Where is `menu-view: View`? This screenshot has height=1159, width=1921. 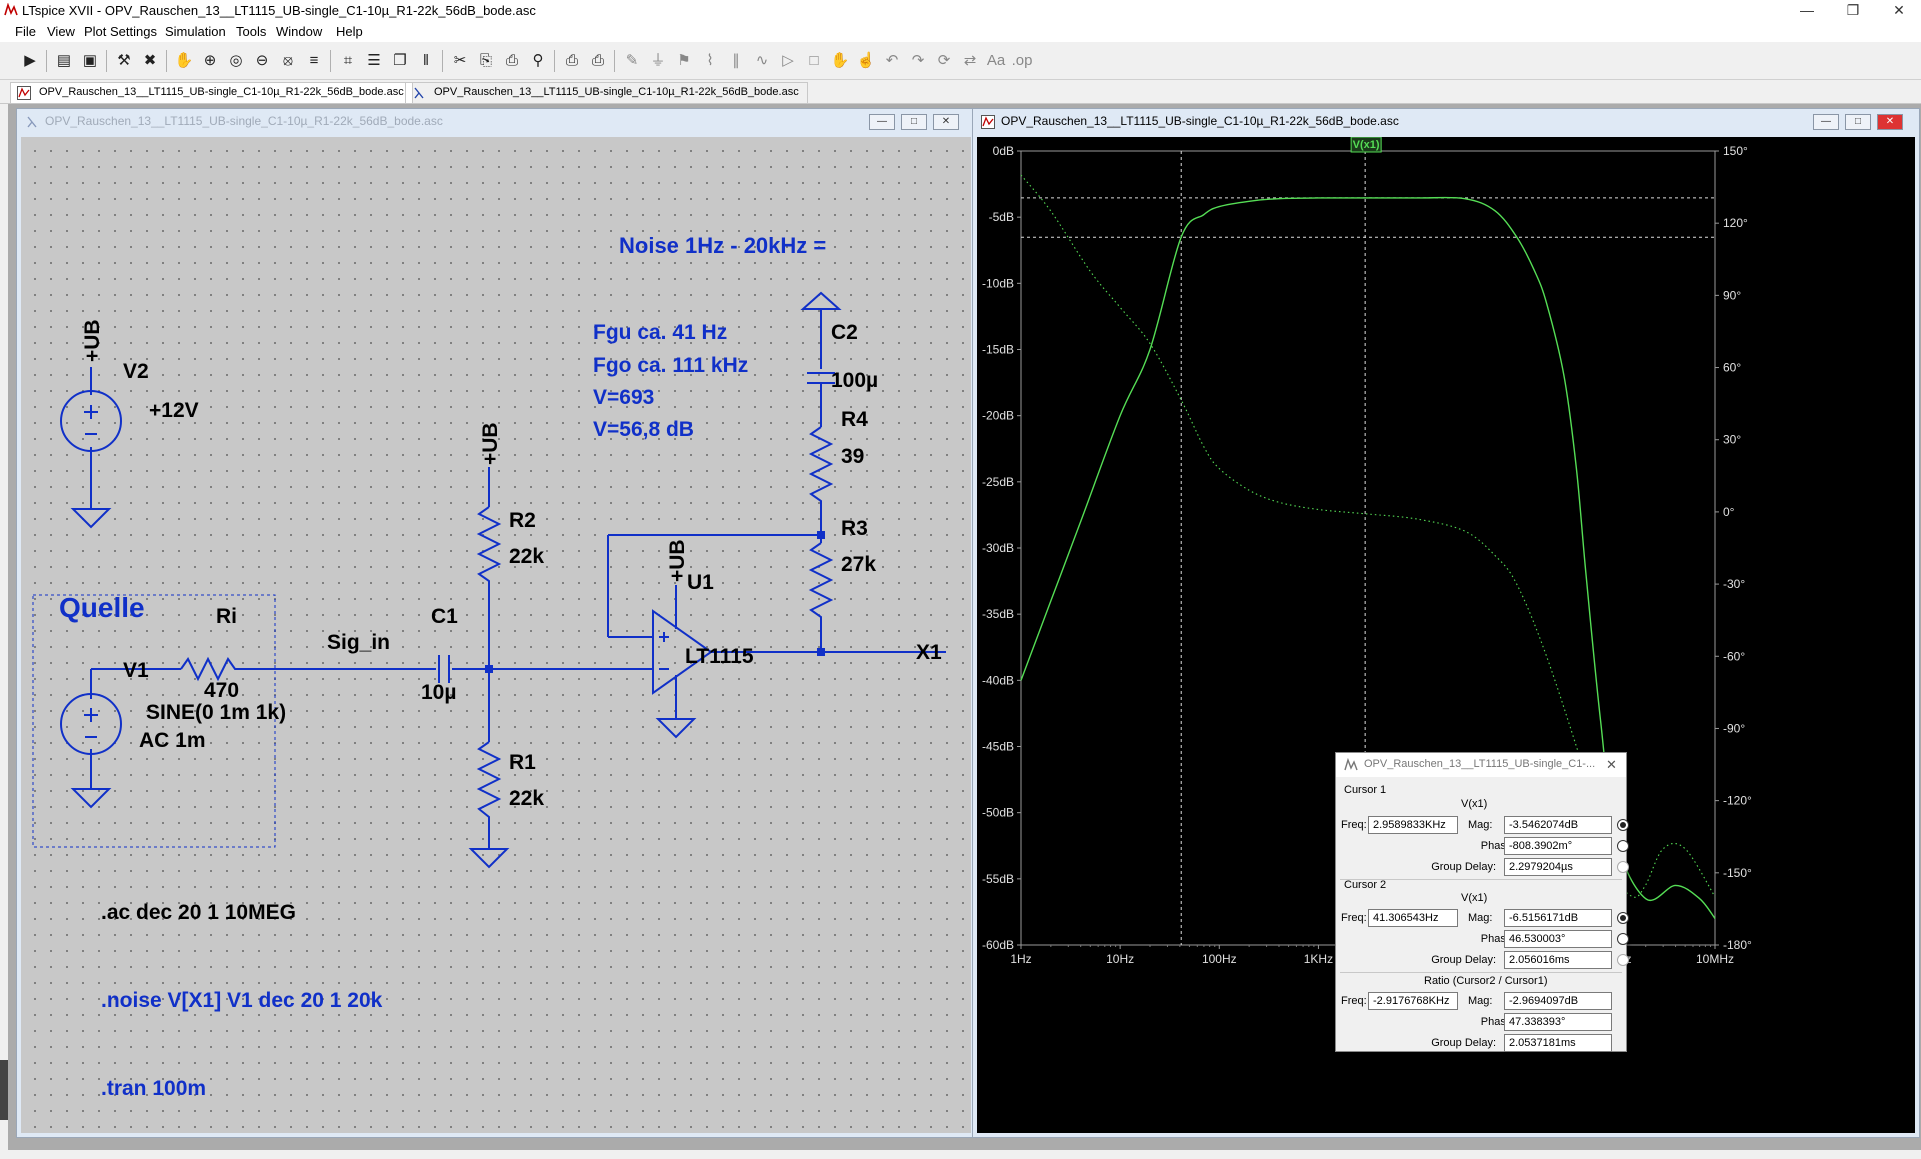
menu-view: View is located at coordinates (61, 31).